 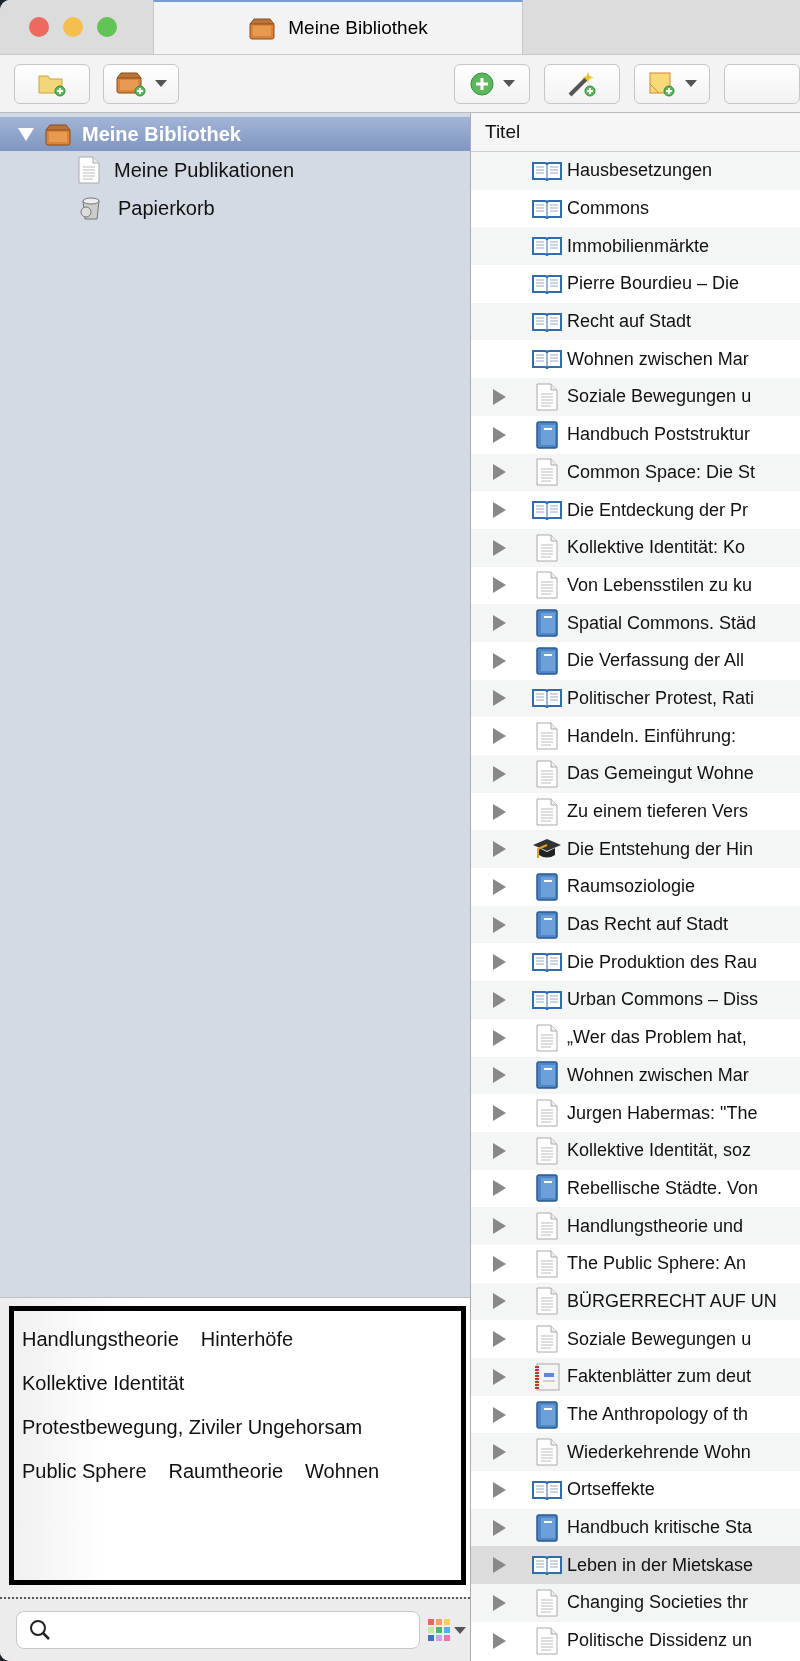 What do you see at coordinates (235, 208) in the screenshot?
I see `tree-item: Papierkorb` at bounding box center [235, 208].